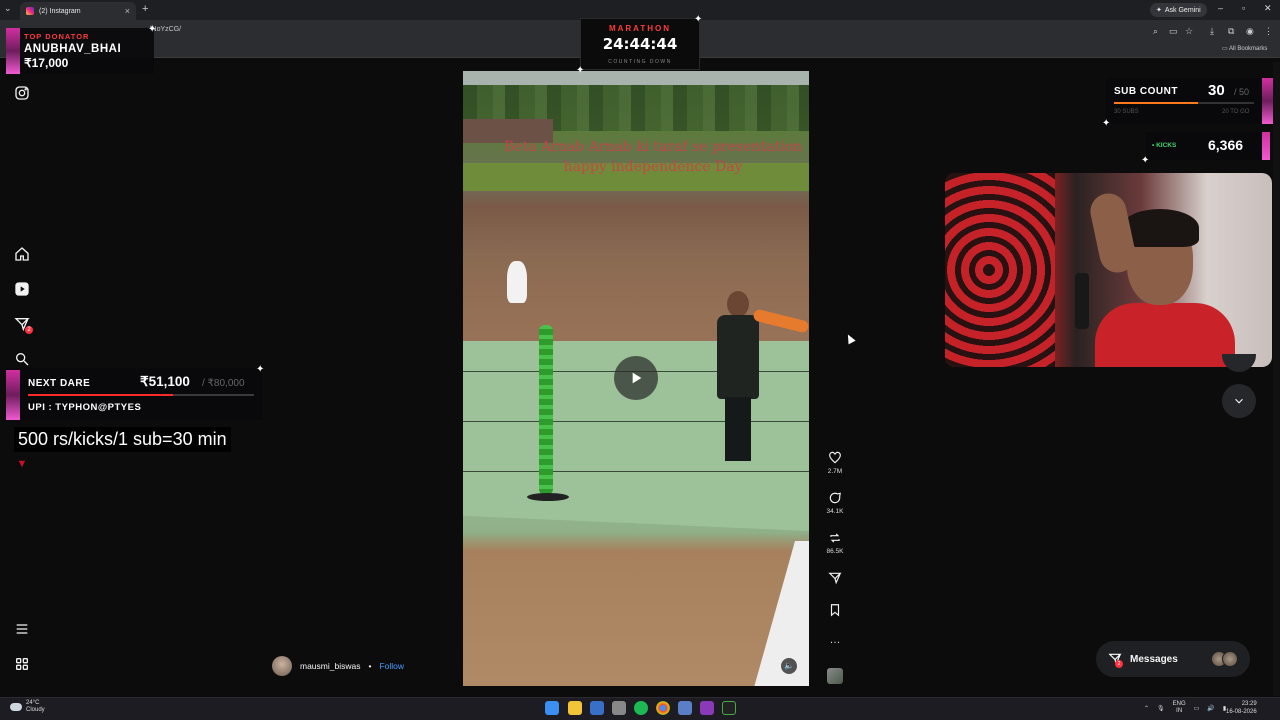 This screenshot has width=1280, height=720. Describe the element at coordinates (1241, 708) in the screenshot. I see `taskbar-clock: 23:29 16-08-2026` at that location.